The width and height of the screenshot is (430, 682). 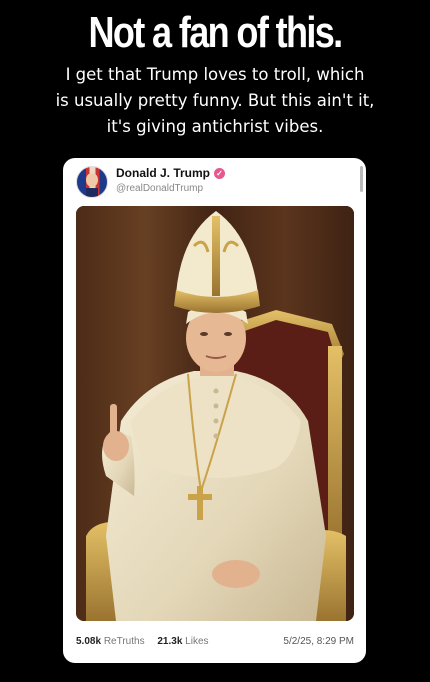 What do you see at coordinates (124, 641) in the screenshot?
I see `retruths-label: ReTruths` at bounding box center [124, 641].